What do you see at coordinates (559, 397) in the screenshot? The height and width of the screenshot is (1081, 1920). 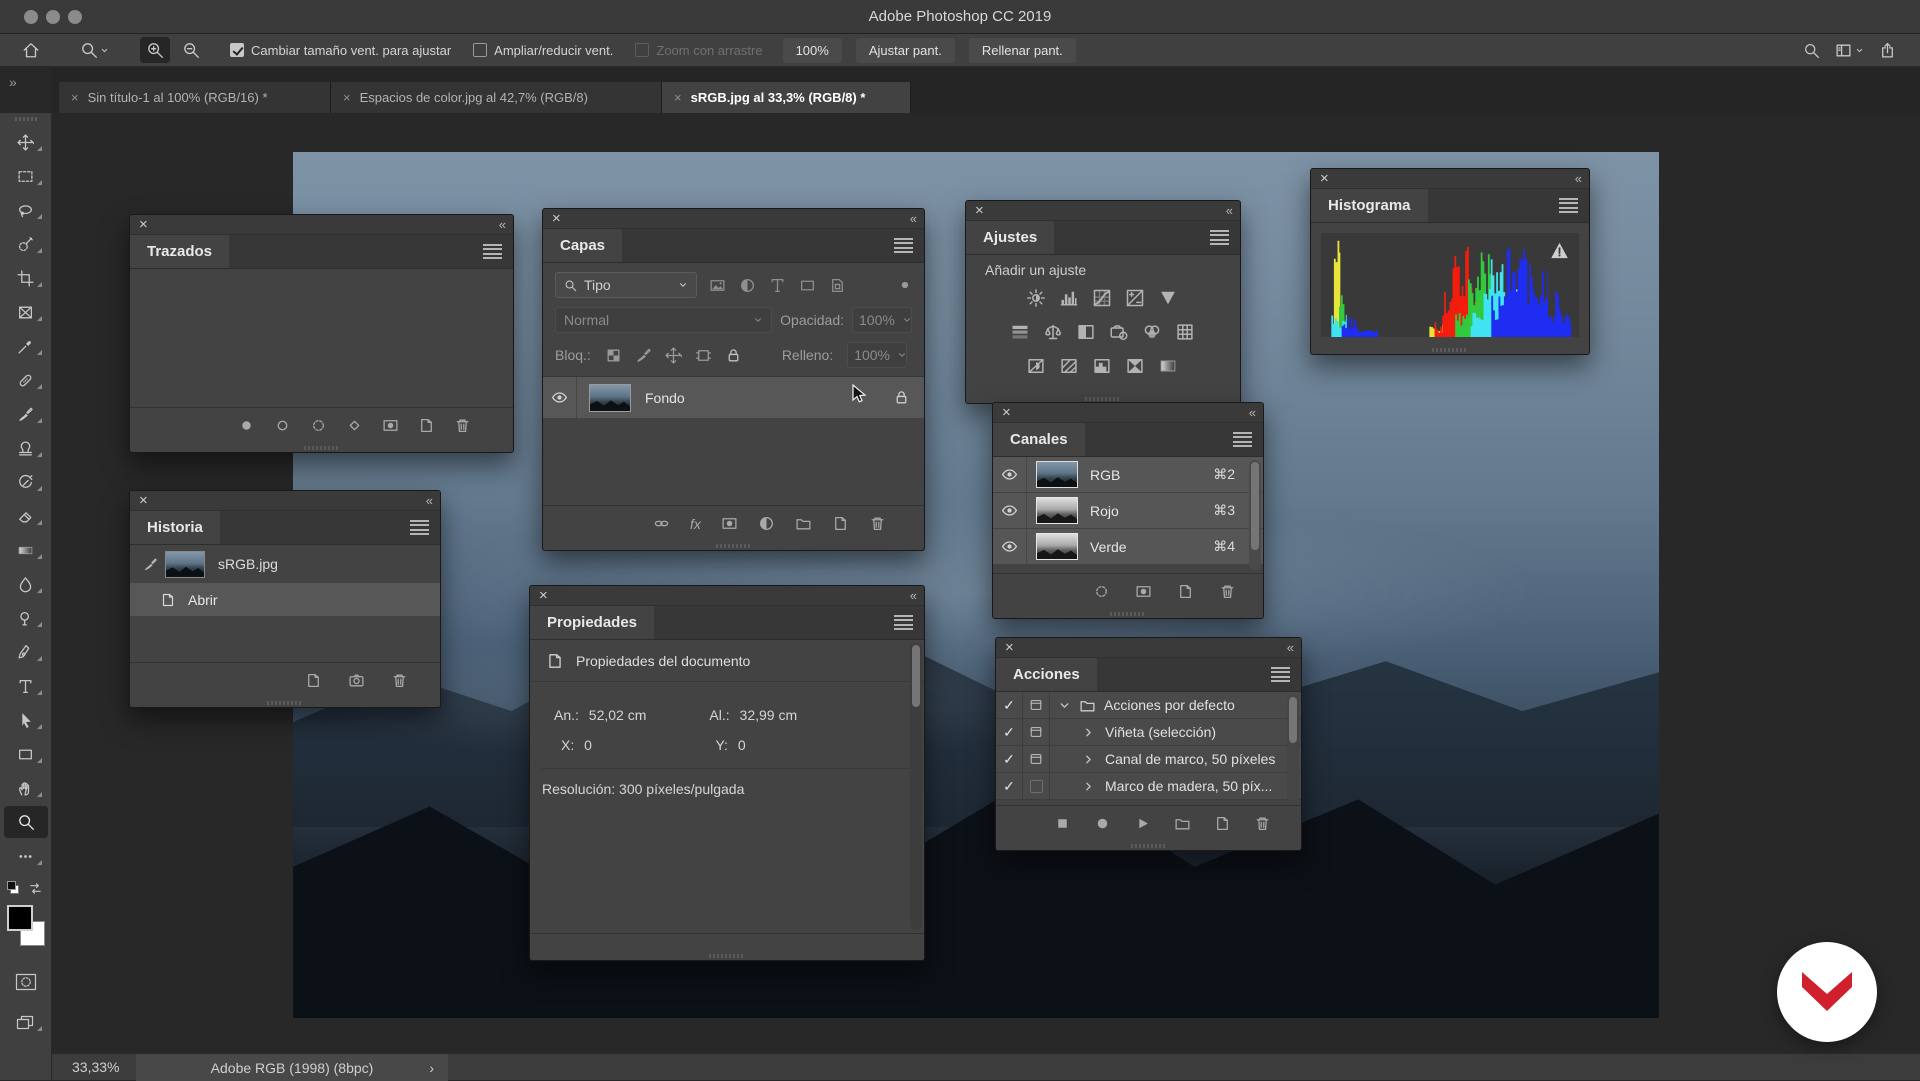 I see `layer-visibility-eye-icon` at bounding box center [559, 397].